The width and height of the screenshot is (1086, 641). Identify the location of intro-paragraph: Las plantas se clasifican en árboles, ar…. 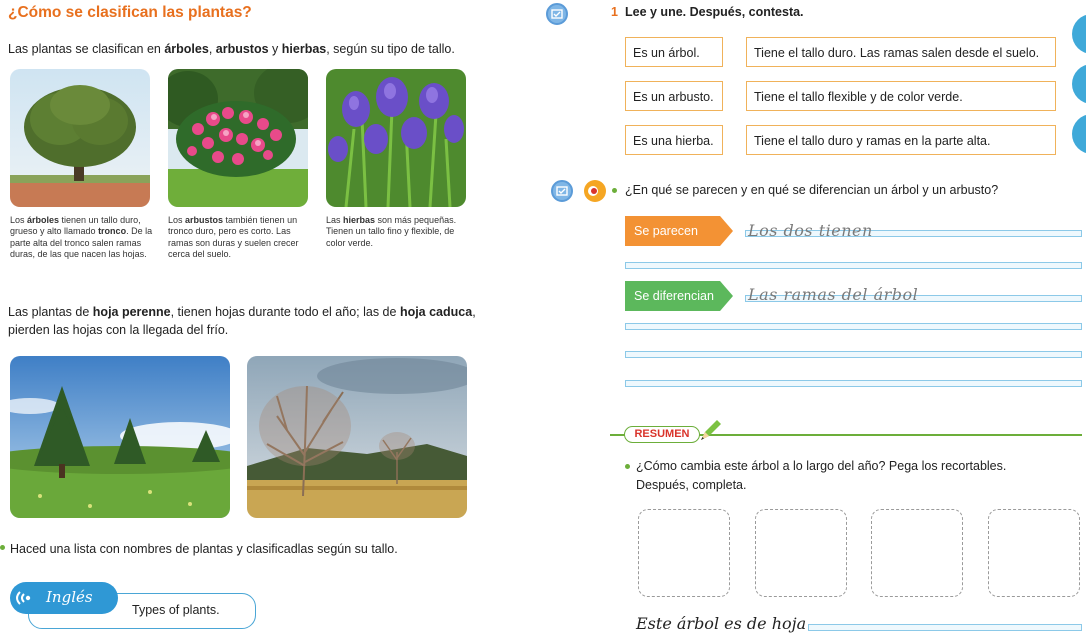
(231, 49).